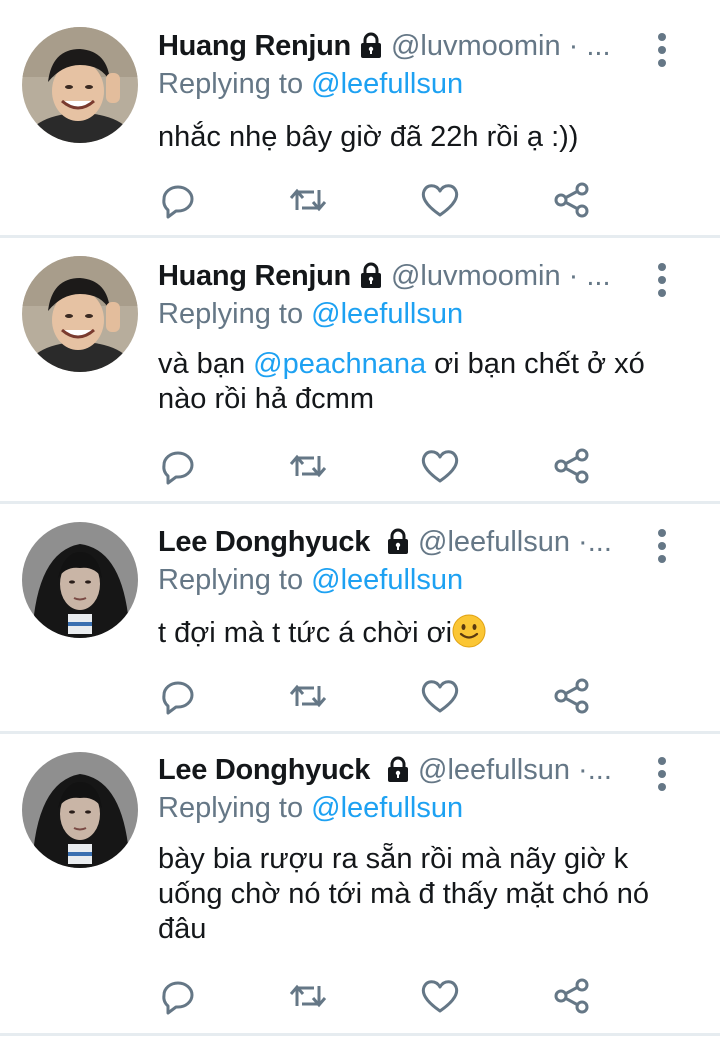 The image size is (720, 1039). I want to click on slightly-smiling-face-icon, so click(469, 631).